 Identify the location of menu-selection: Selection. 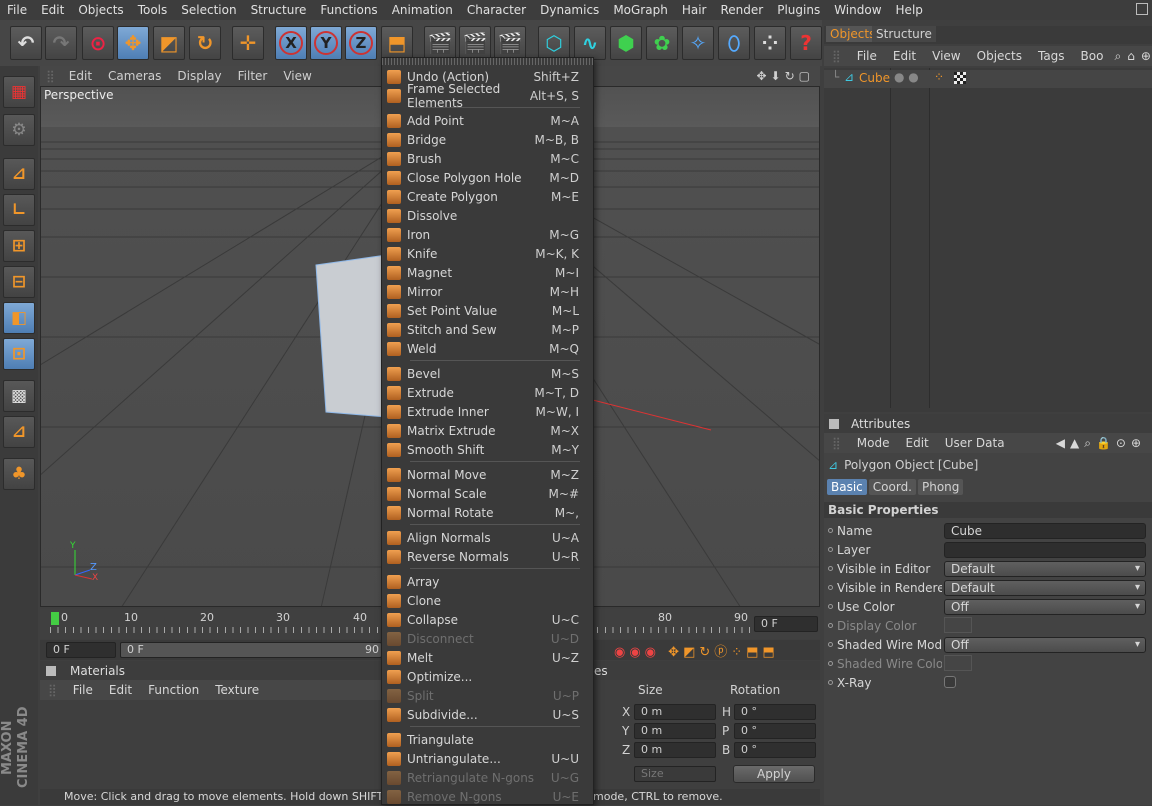
(208, 10).